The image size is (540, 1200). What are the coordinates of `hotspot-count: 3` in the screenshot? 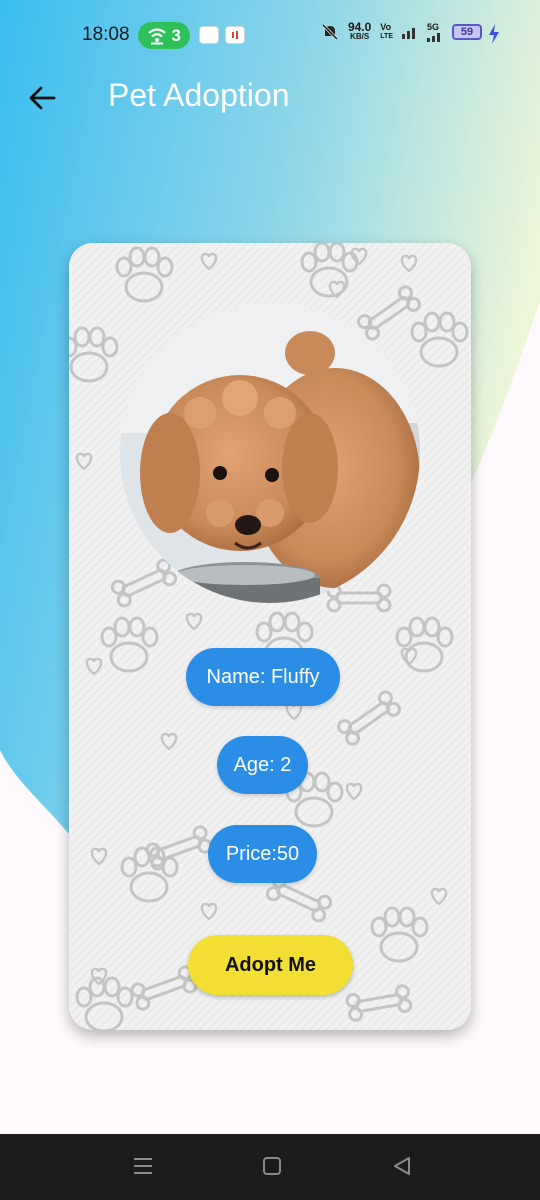 It's located at (176, 35).